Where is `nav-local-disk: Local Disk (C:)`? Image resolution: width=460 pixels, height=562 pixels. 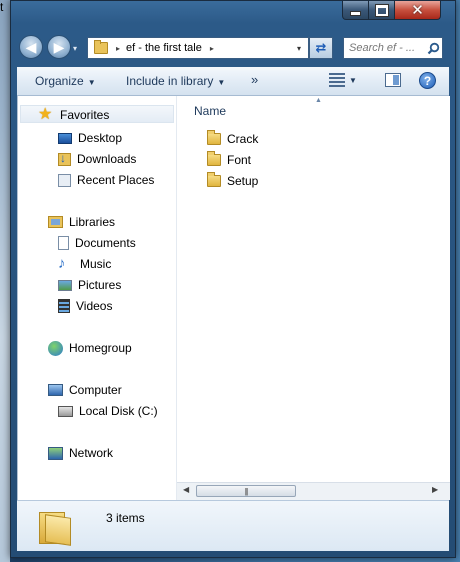
nav-local-disk: Local Disk (C:) is located at coordinates (108, 411).